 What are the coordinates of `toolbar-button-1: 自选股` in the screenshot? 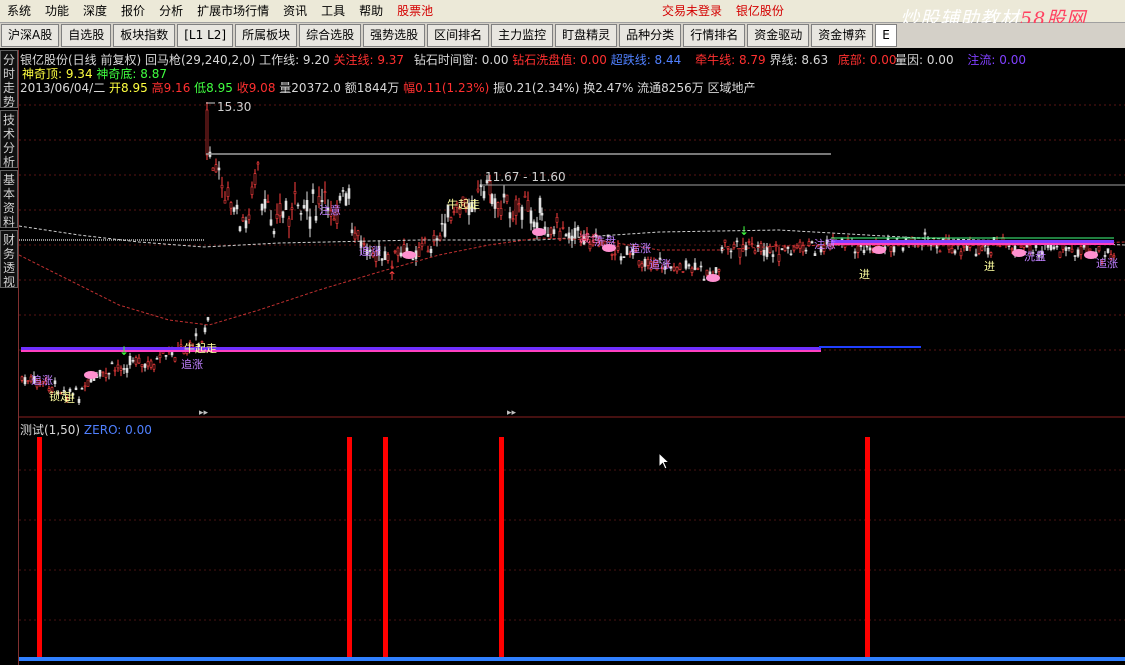 It's located at (86, 35).